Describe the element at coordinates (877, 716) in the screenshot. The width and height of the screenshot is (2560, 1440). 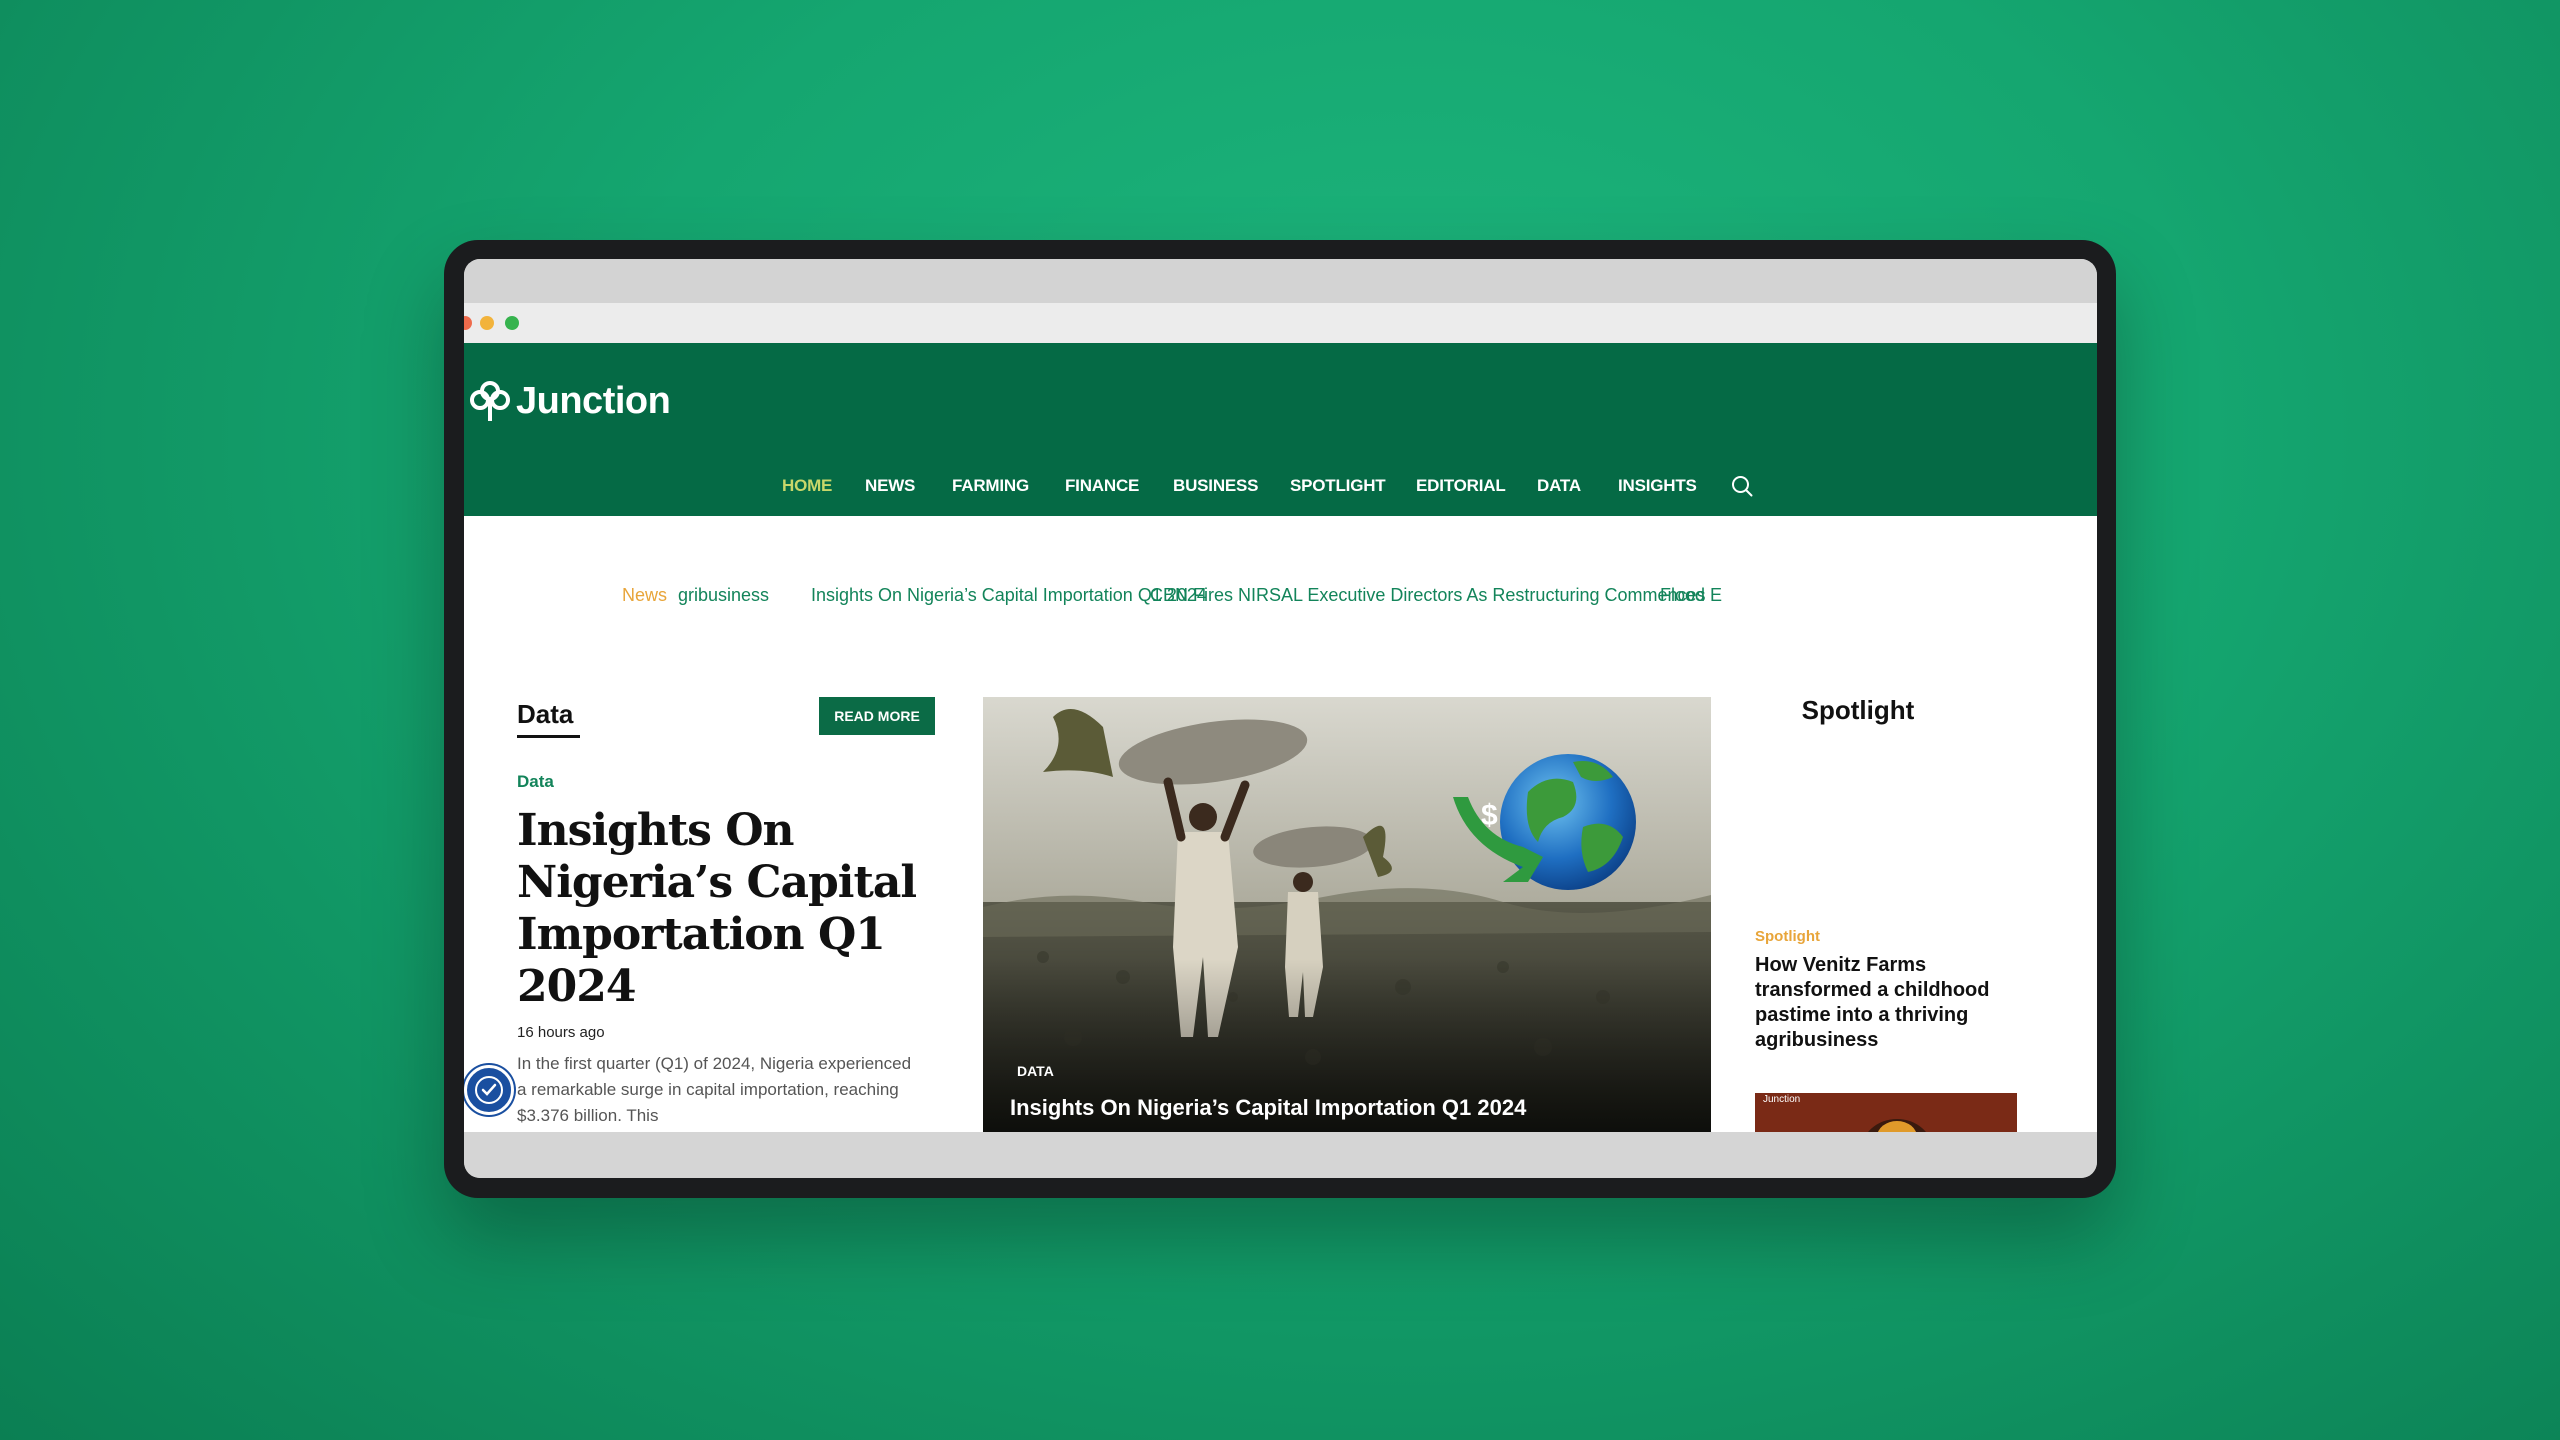
I see `read-more-button: READ MORE` at that location.